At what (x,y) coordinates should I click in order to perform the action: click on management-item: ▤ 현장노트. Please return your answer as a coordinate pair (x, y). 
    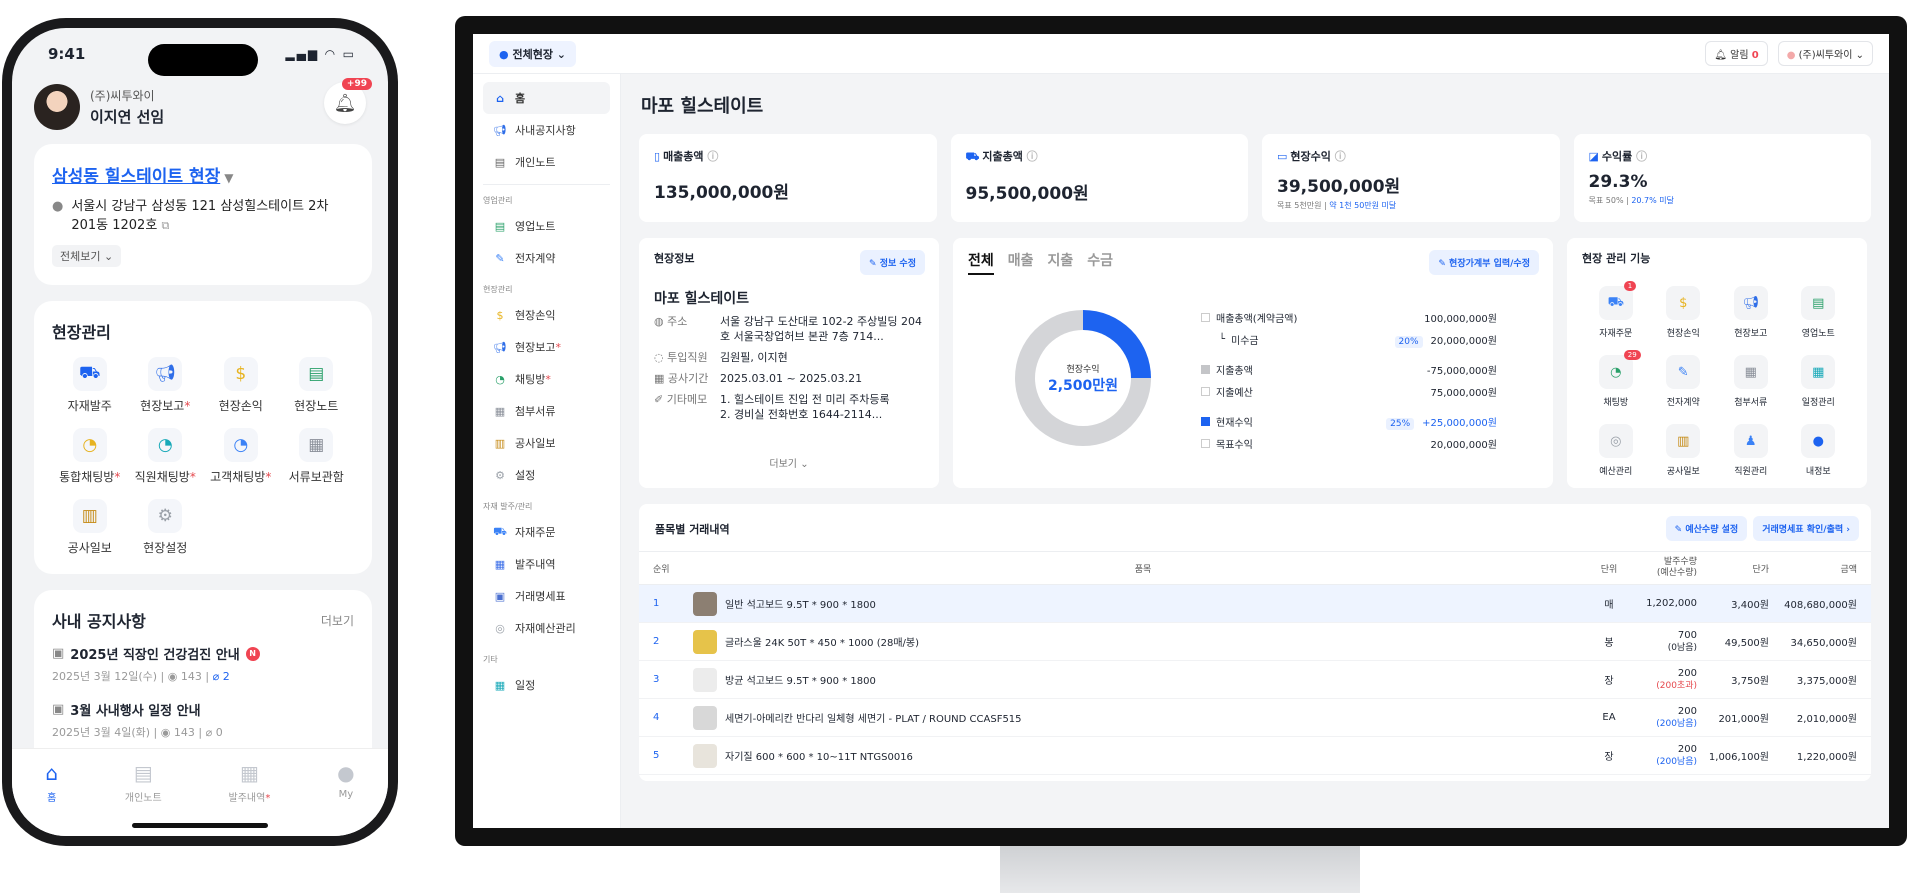
    Looking at the image, I should click on (317, 385).